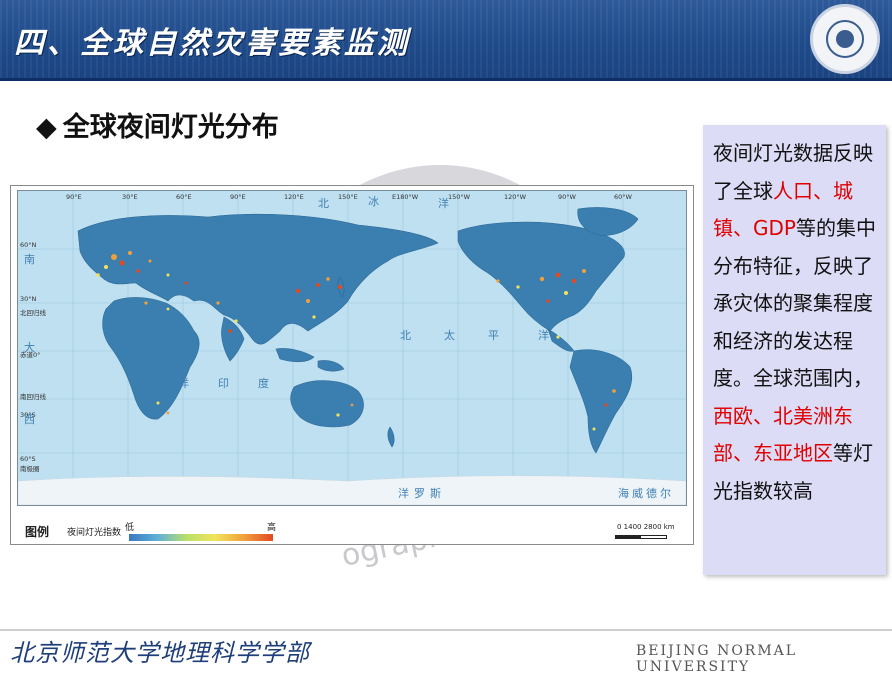  What do you see at coordinates (184, 197) in the screenshot?
I see `top-tick-2: 60°E` at bounding box center [184, 197].